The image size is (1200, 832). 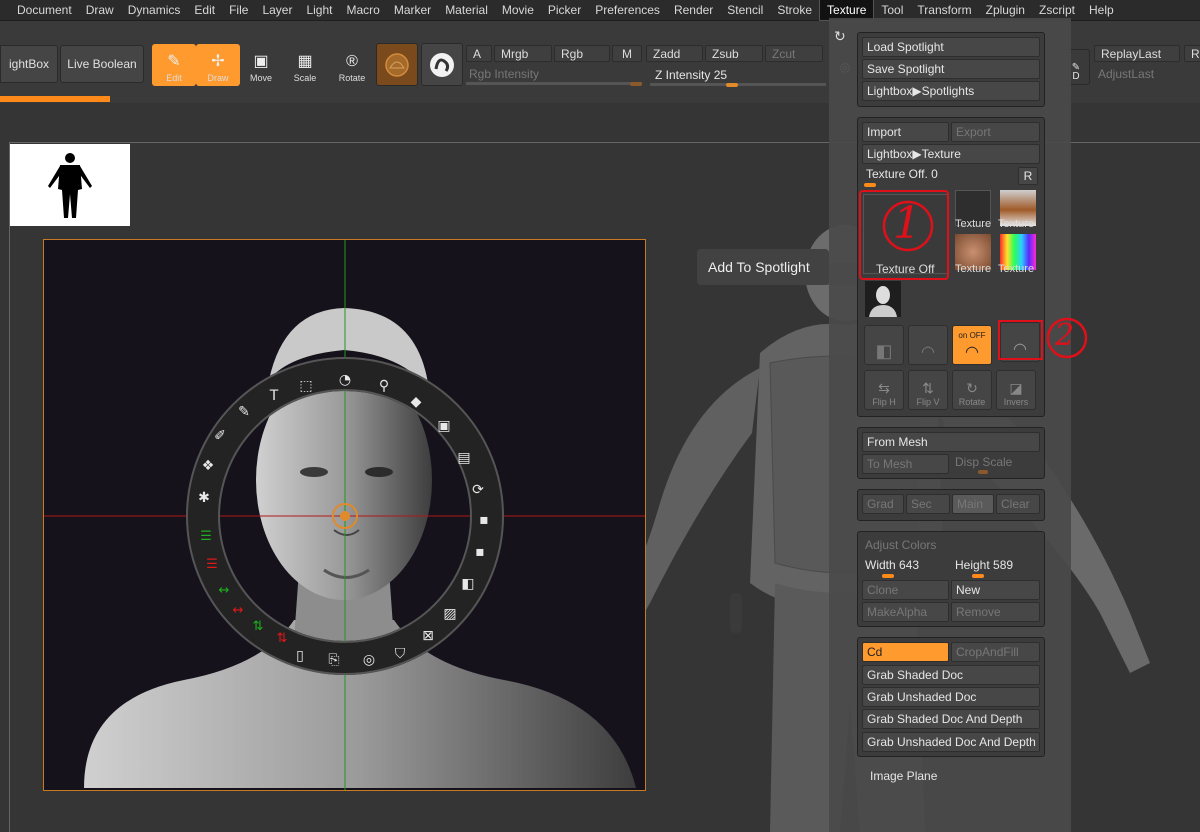 I want to click on grad-button: Grad, so click(x=883, y=504).